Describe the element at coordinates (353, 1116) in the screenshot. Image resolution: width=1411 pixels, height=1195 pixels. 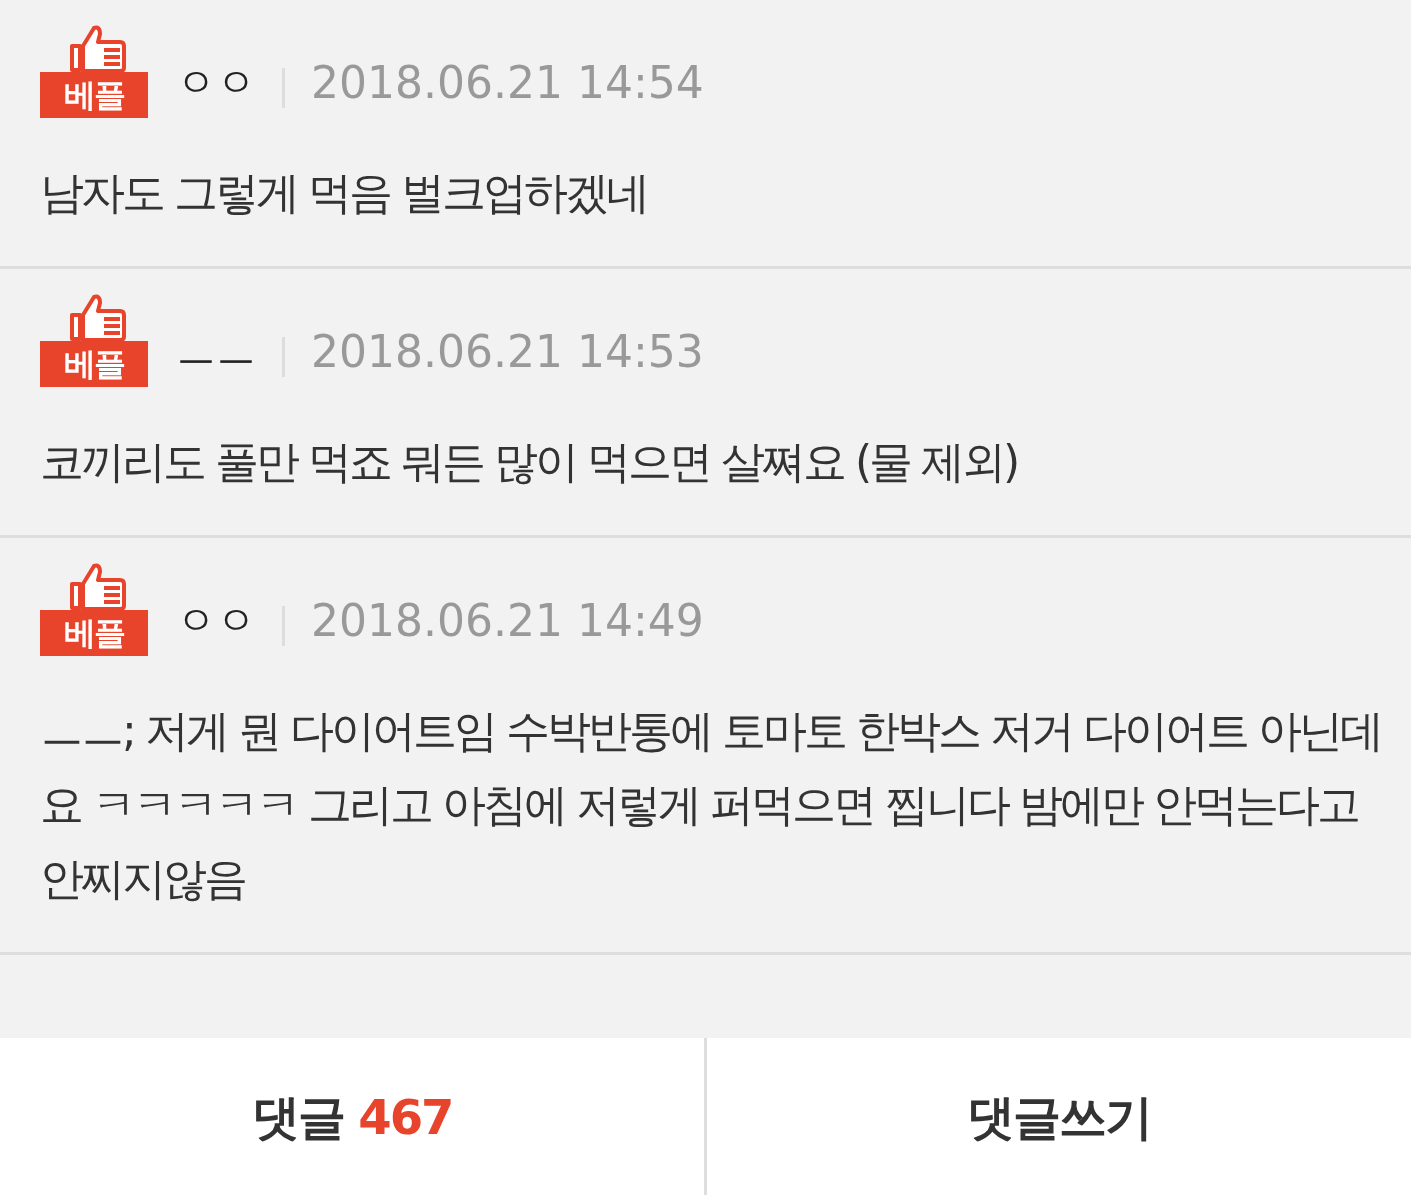
I see `comments-count-button: 댓글 467` at that location.